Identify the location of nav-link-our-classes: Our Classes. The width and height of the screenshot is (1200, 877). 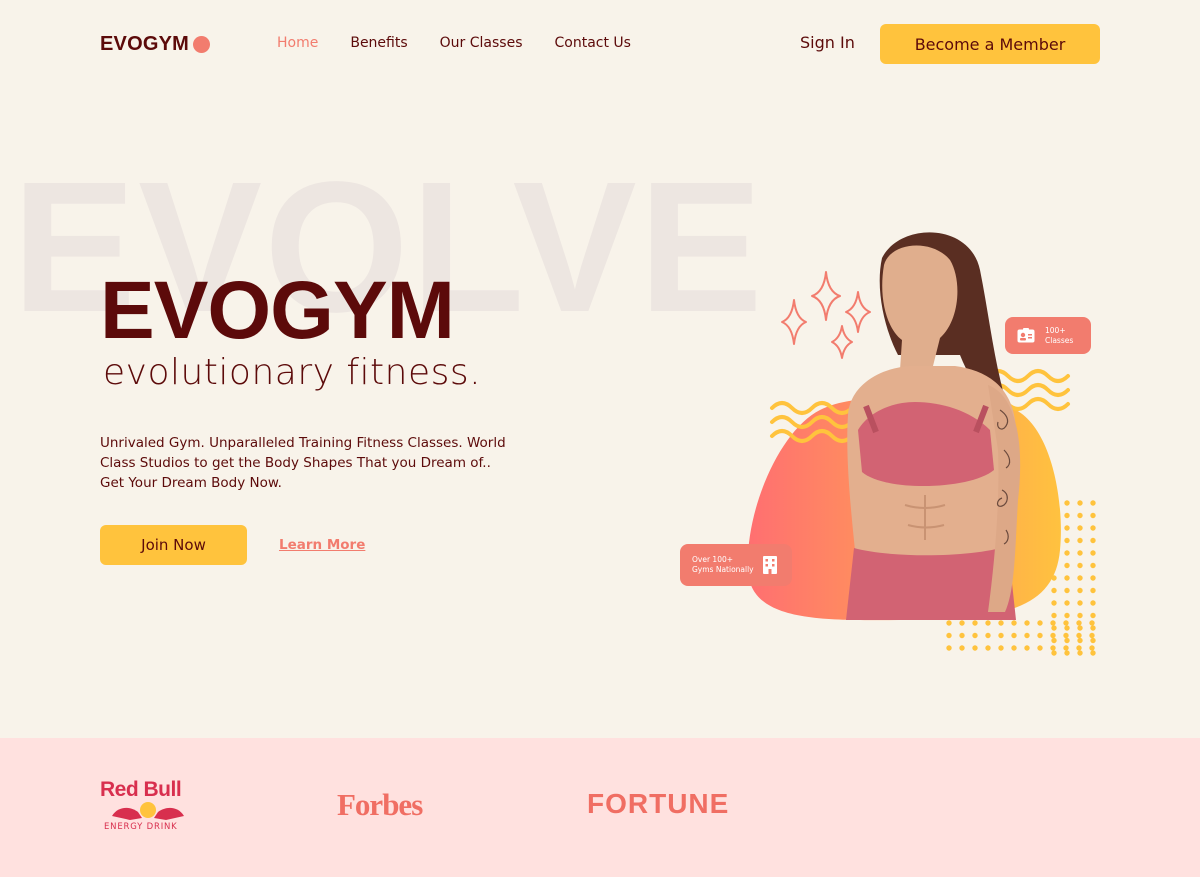
(481, 43).